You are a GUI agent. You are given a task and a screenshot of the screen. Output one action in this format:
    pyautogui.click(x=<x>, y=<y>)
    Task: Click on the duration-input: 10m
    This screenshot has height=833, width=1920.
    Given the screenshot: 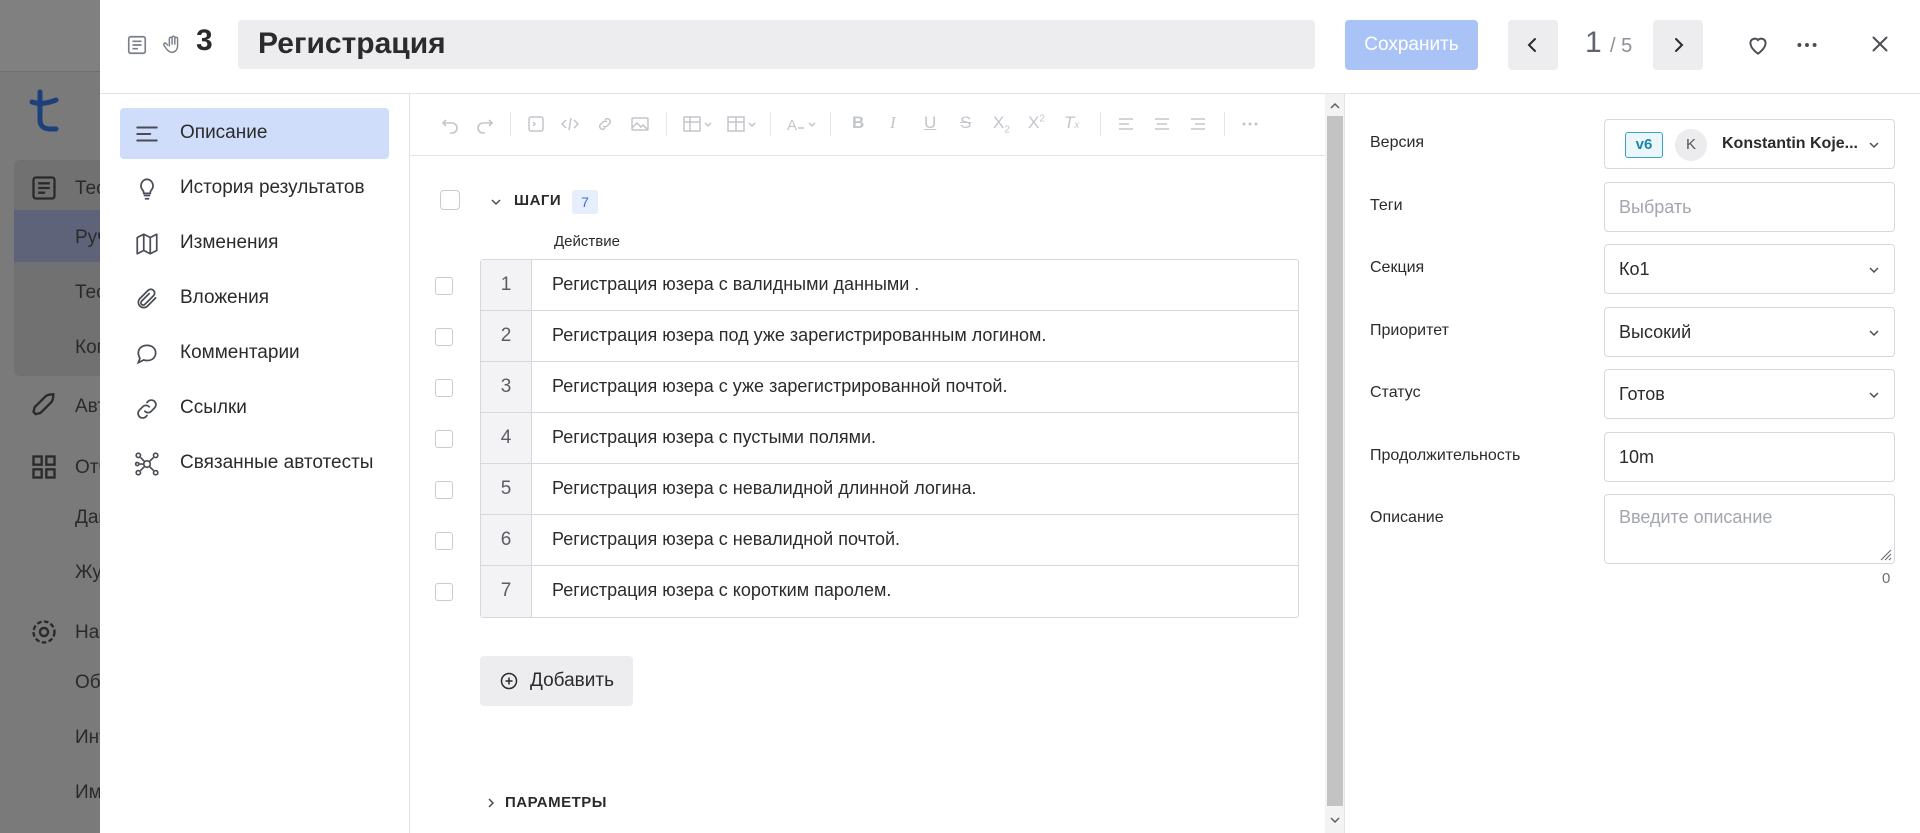 What is the action you would take?
    pyautogui.click(x=1749, y=457)
    